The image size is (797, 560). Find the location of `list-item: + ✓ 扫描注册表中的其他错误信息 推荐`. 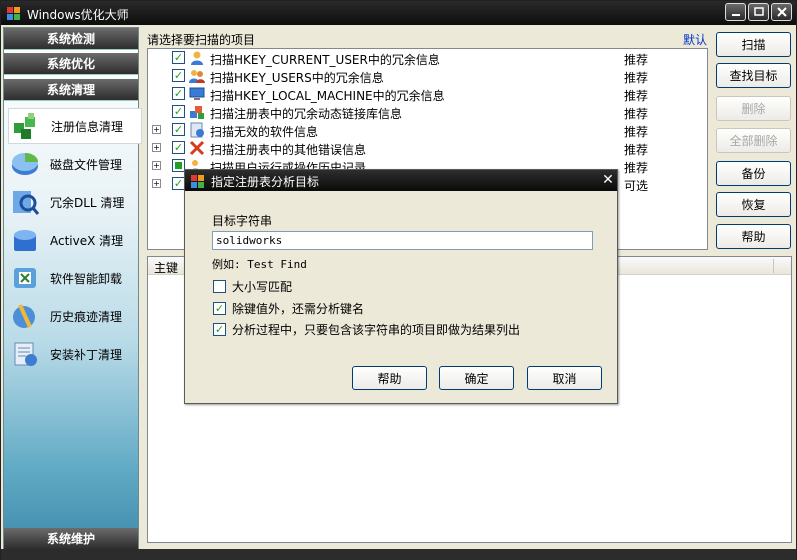

list-item: + ✓ 扫描注册表中的其他错误信息 推荐 is located at coordinates (427, 148).